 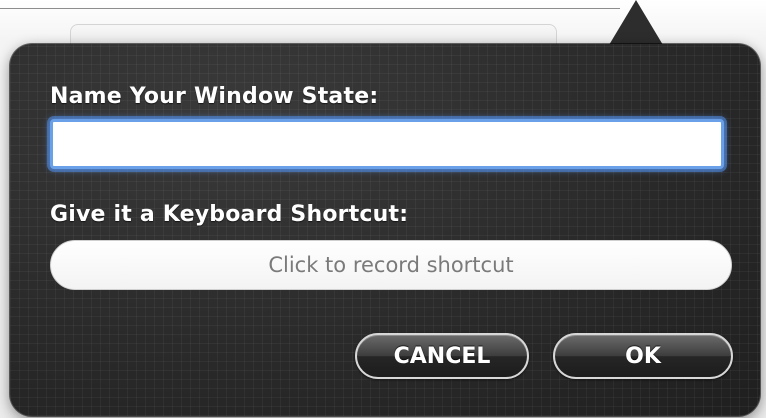 I want to click on shortcut-recorder-field: Click to record shortcut, so click(x=391, y=265).